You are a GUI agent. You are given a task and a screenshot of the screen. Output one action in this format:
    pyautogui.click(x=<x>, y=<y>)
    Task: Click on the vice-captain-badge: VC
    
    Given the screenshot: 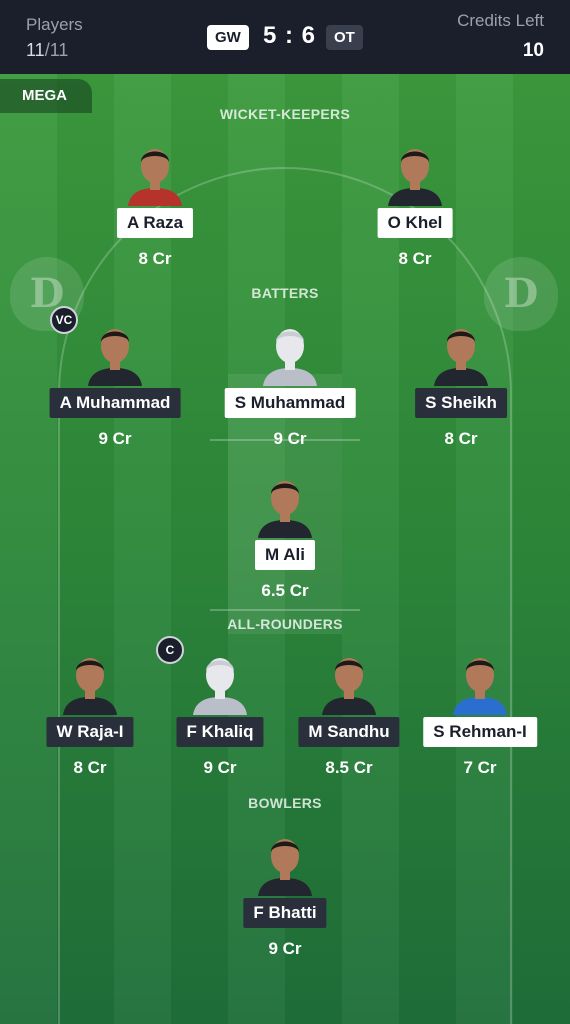 What is the action you would take?
    pyautogui.click(x=64, y=320)
    